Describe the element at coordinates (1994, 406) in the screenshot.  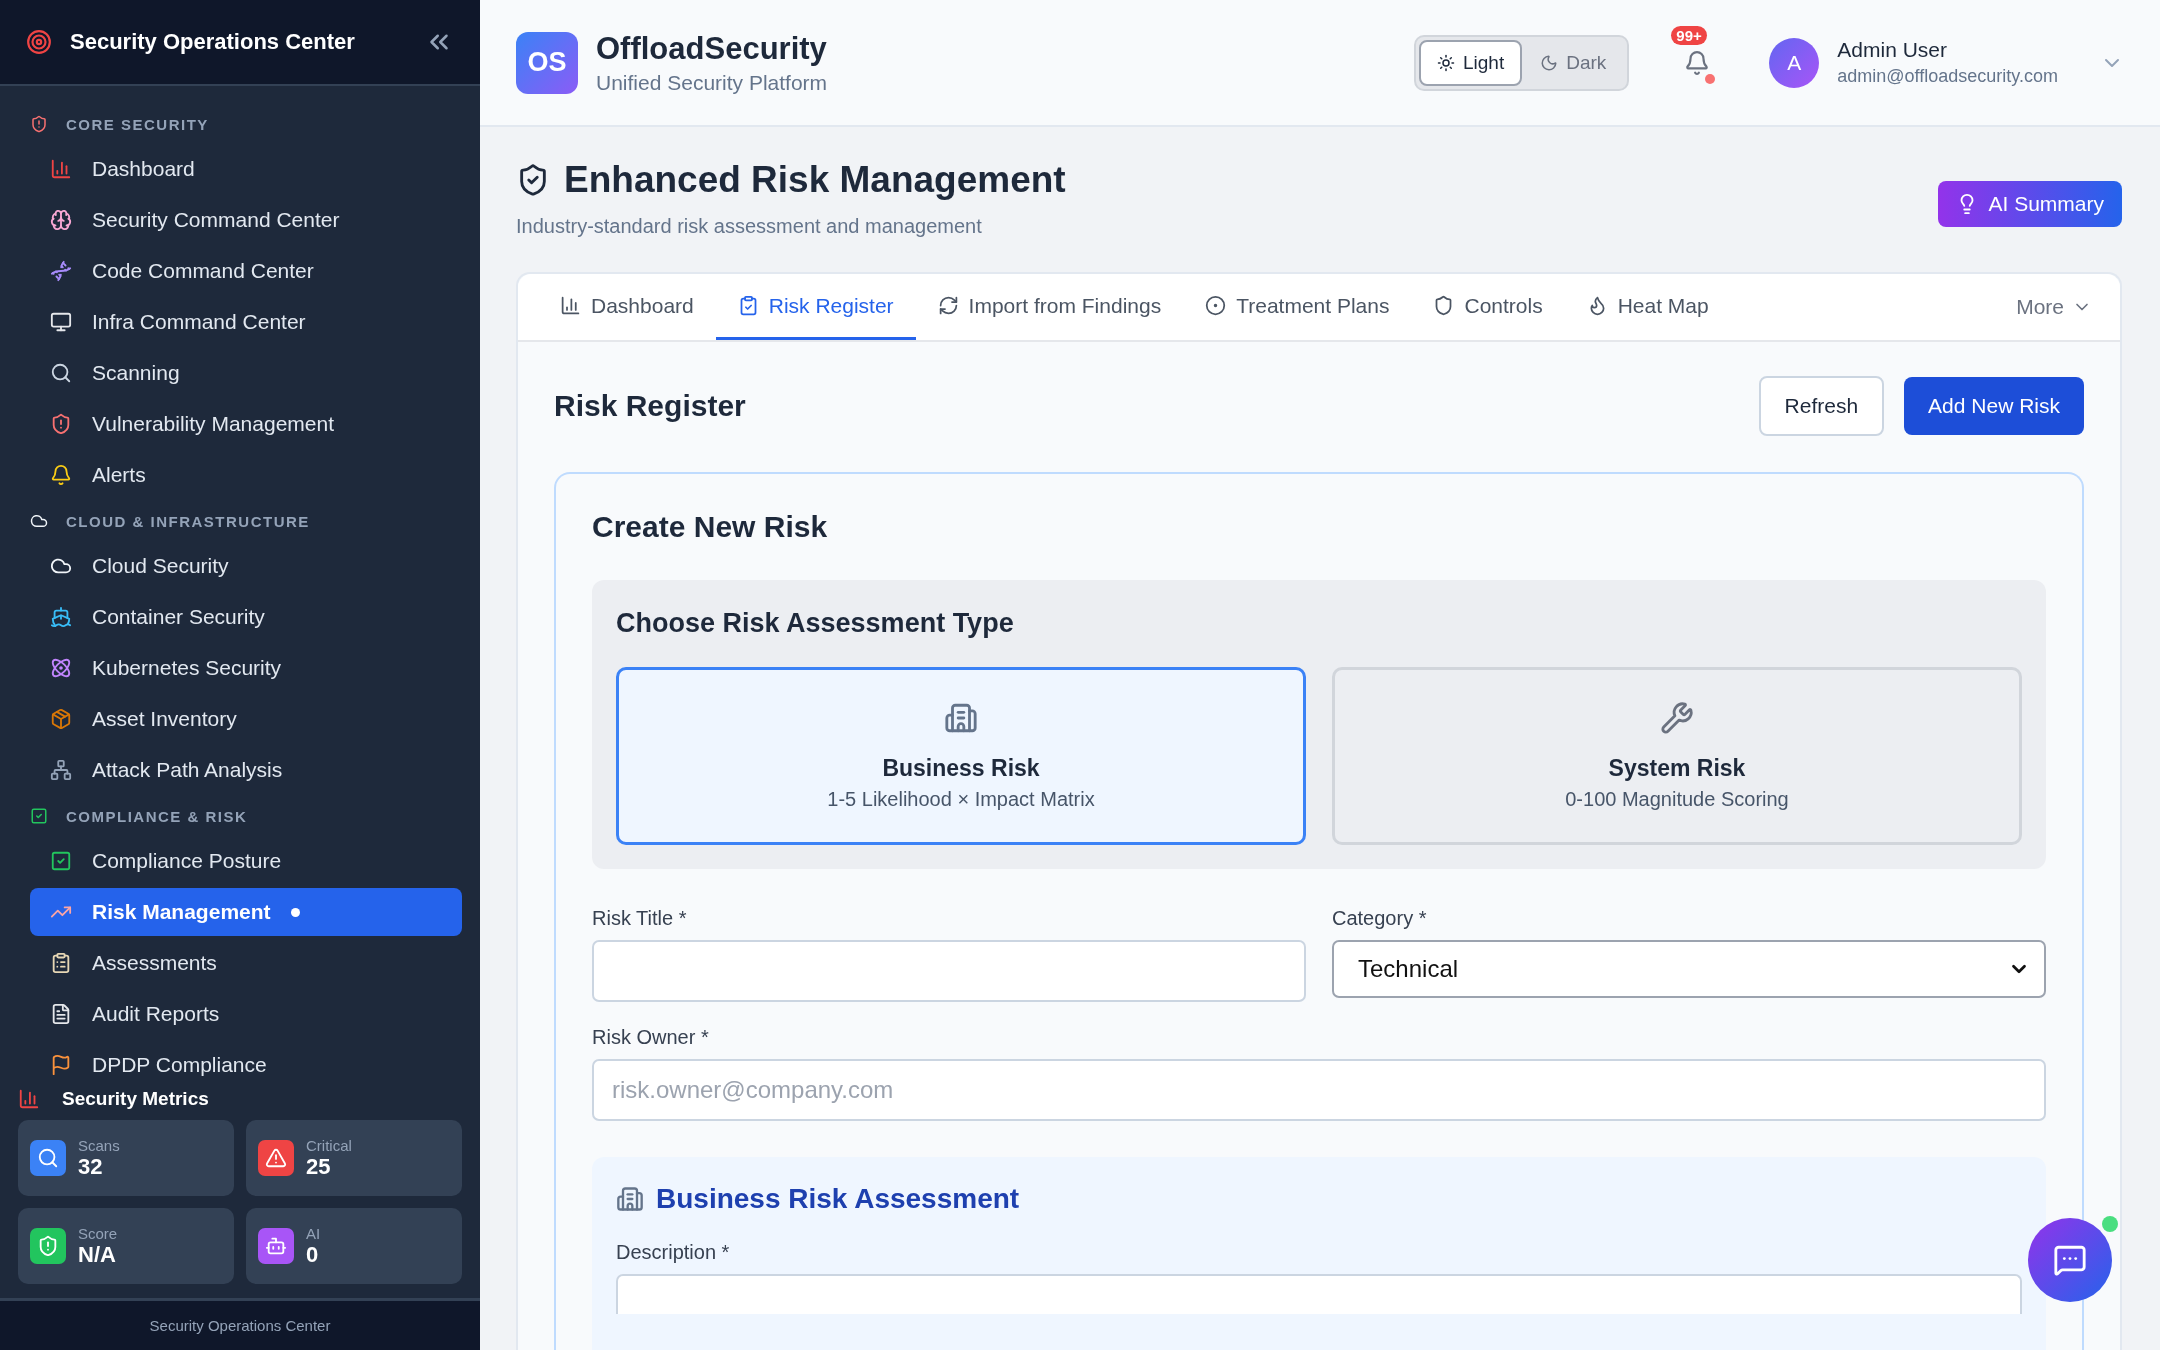
I see `add-risk-button: Add New Risk` at that location.